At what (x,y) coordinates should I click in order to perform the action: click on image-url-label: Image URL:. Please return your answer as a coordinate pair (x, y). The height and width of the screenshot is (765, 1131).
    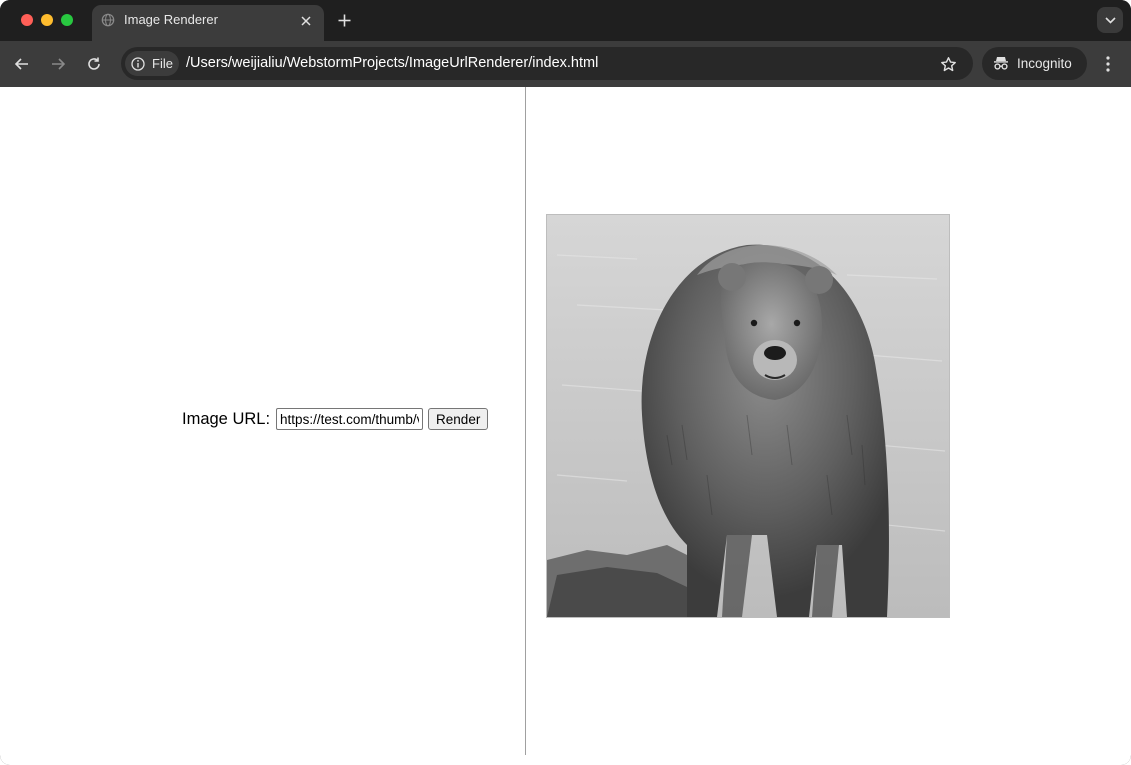
    Looking at the image, I should click on (226, 418).